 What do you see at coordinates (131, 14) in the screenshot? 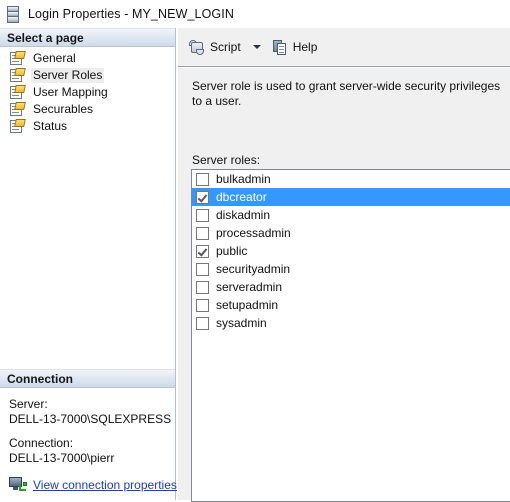
I see `window-title: Login Properties - MY_NEW_LOGIN` at bounding box center [131, 14].